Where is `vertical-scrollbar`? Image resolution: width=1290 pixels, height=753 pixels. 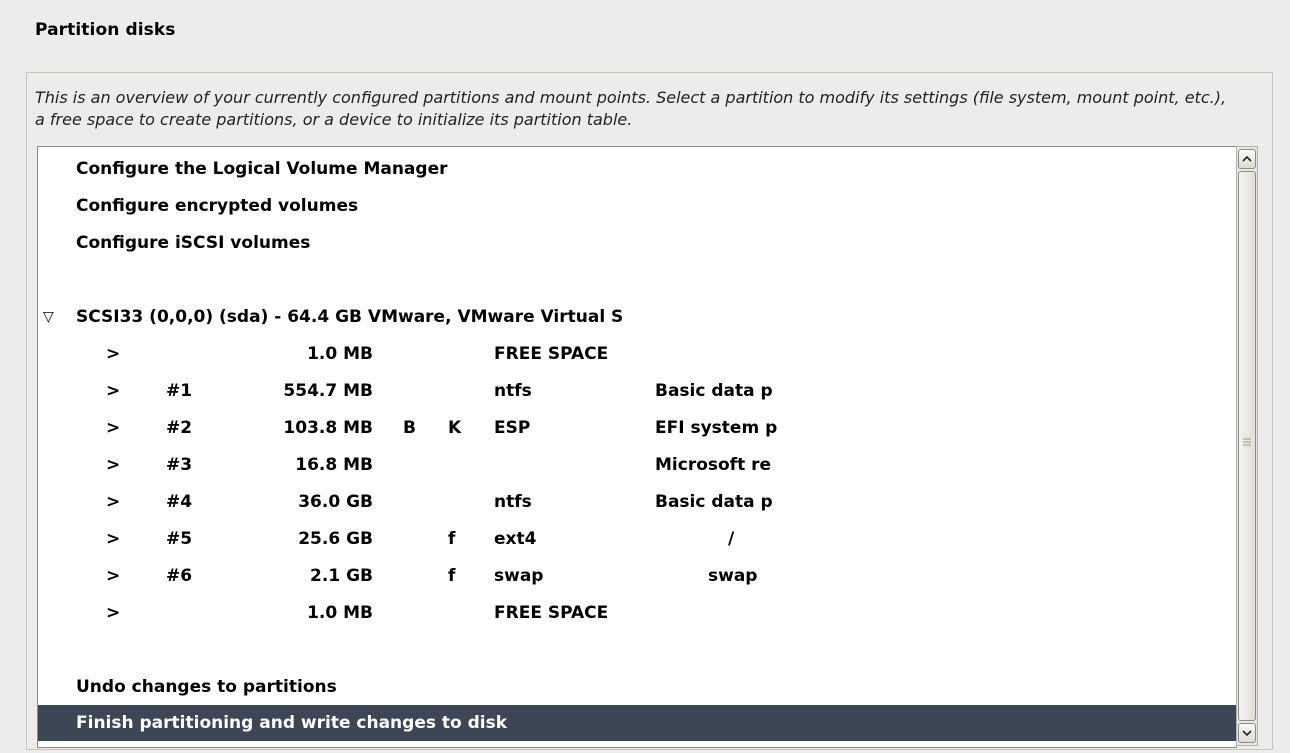
vertical-scrollbar is located at coordinates (1247, 446).